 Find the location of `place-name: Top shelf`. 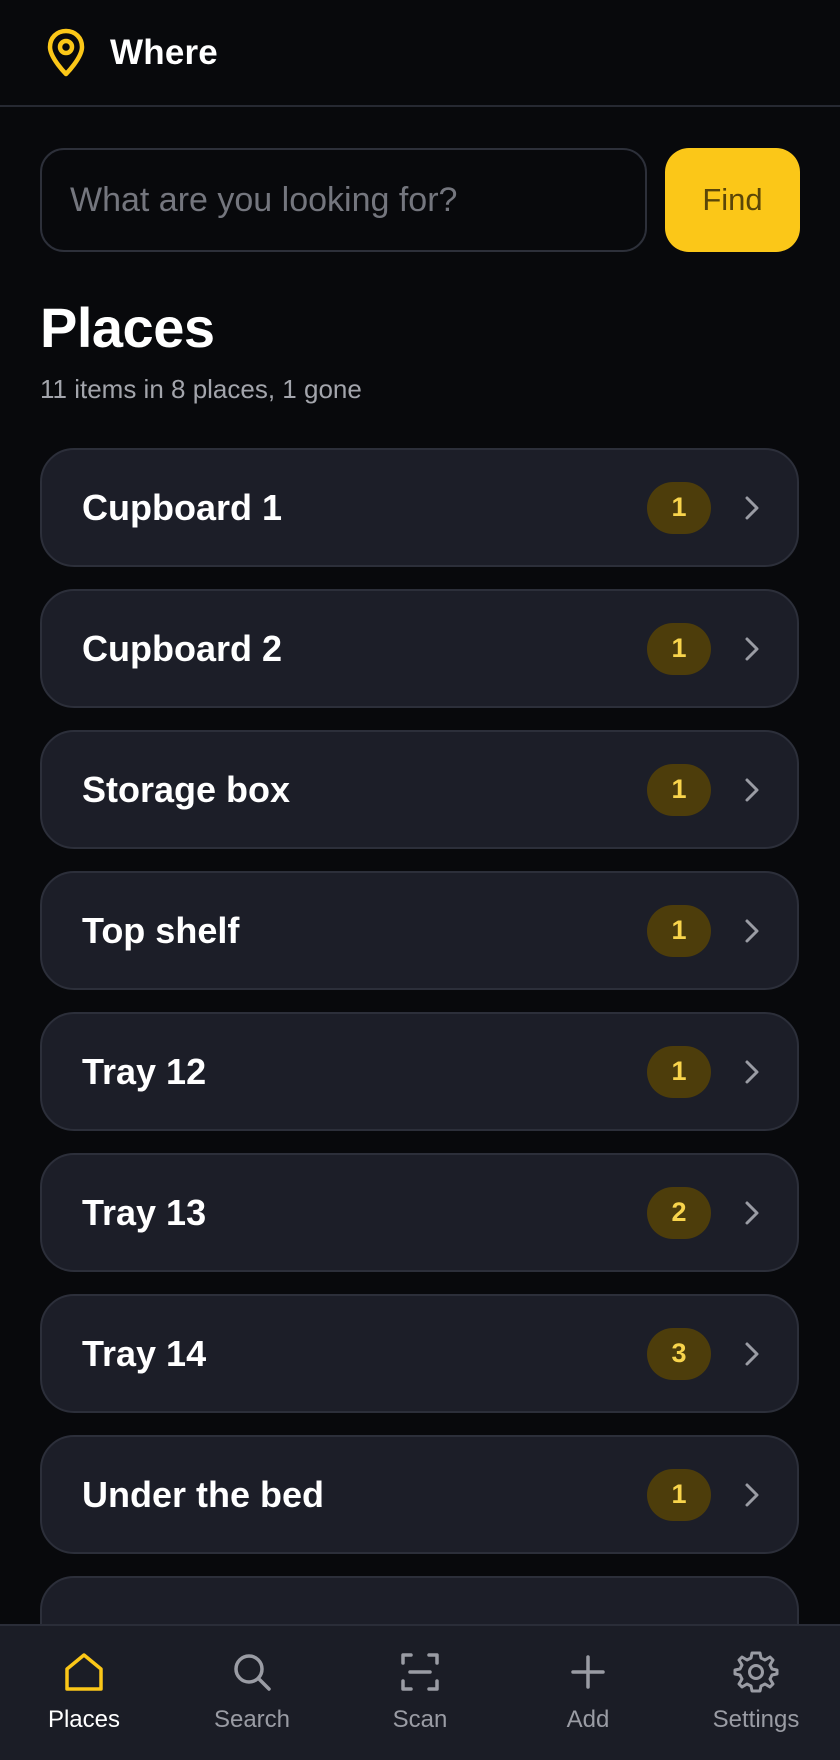

place-name: Top shelf is located at coordinates (161, 930).